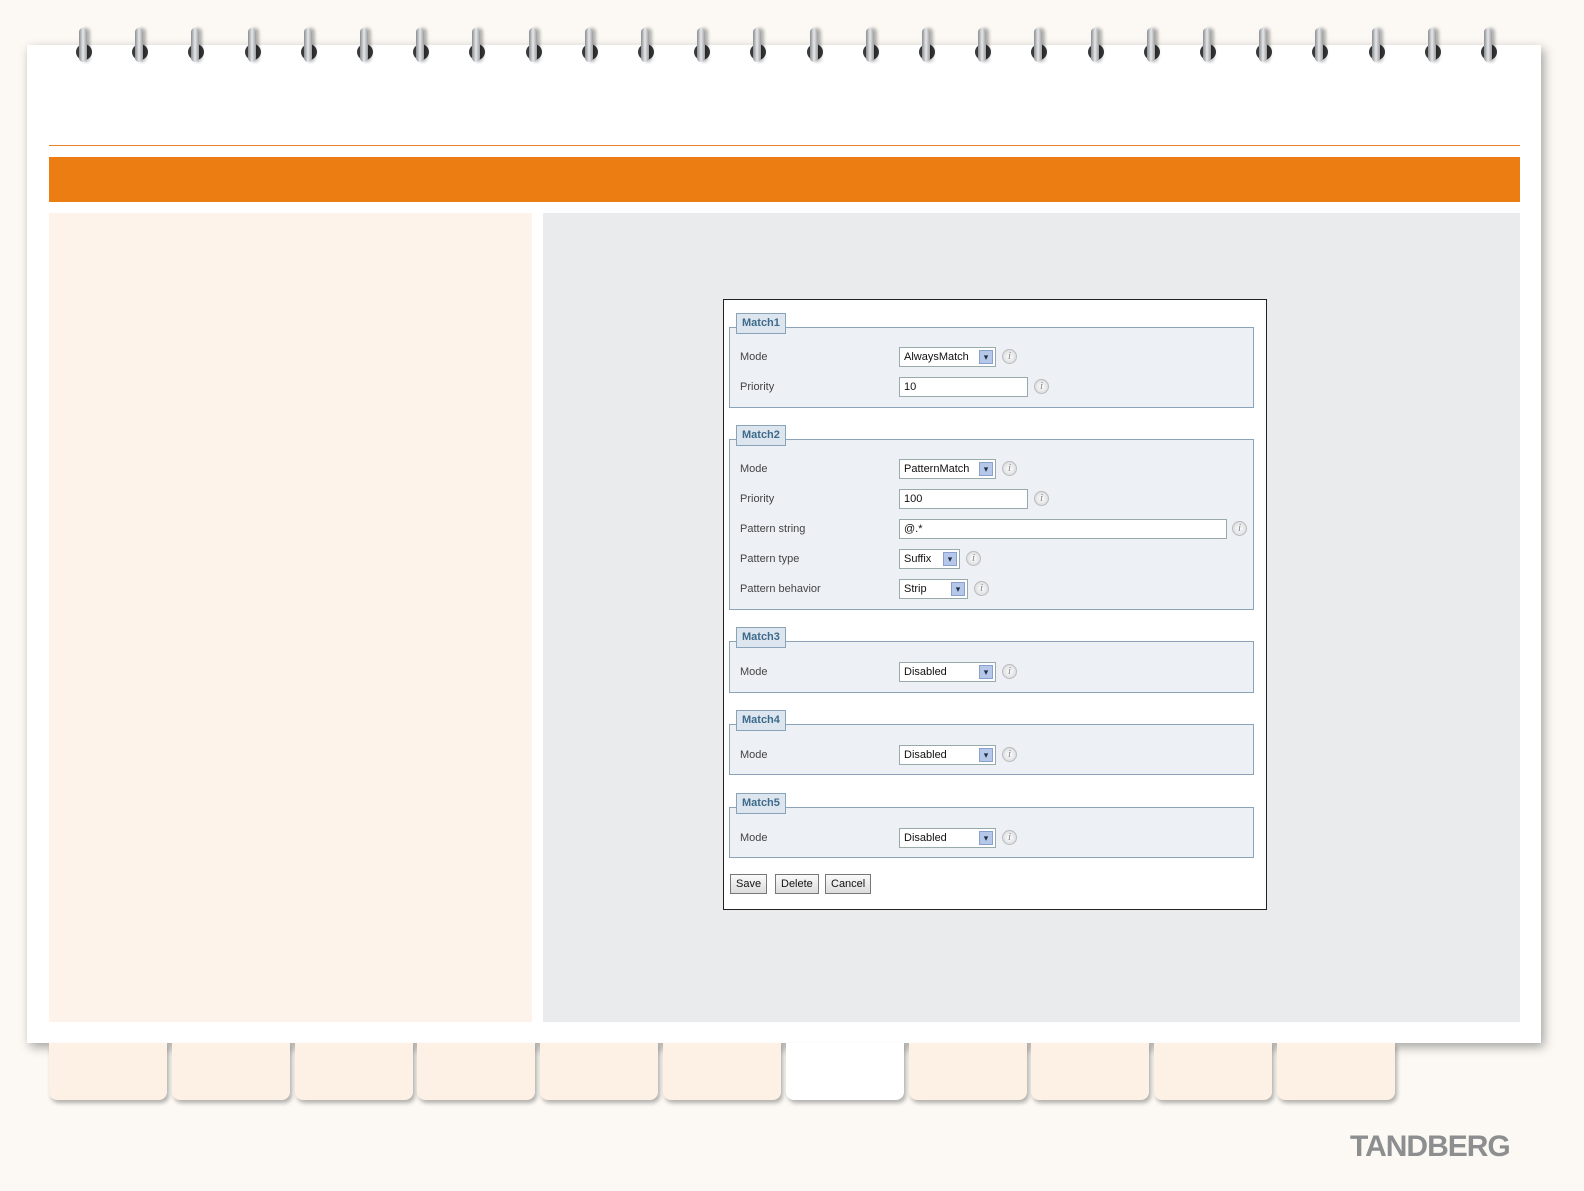 The height and width of the screenshot is (1191, 1584). What do you see at coordinates (848, 884) in the screenshot?
I see `cancel-button: Cancel` at bounding box center [848, 884].